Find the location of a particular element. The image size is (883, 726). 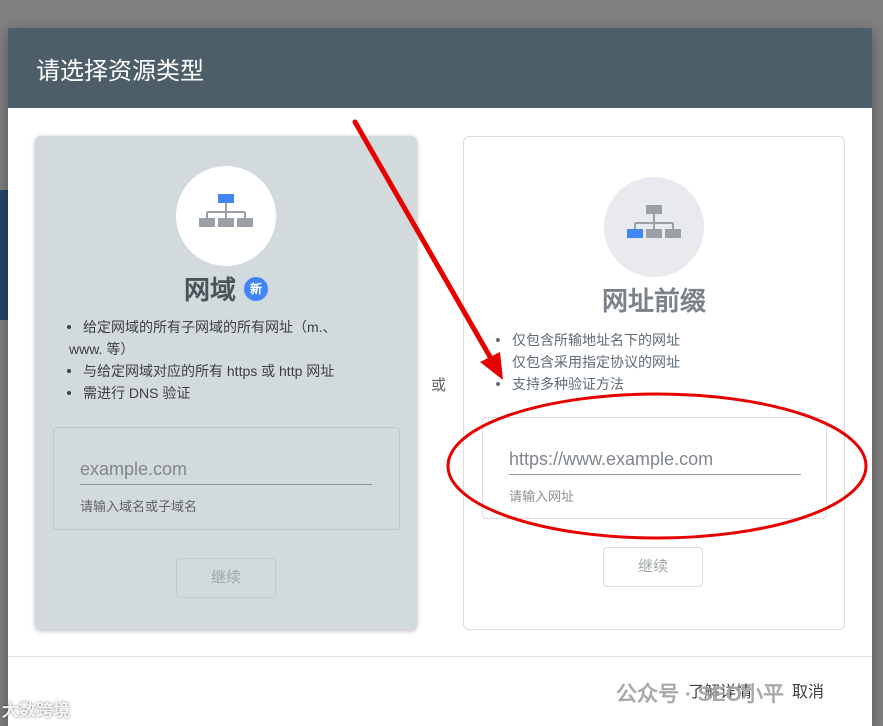

background-panel-left is located at coordinates (4, 255).